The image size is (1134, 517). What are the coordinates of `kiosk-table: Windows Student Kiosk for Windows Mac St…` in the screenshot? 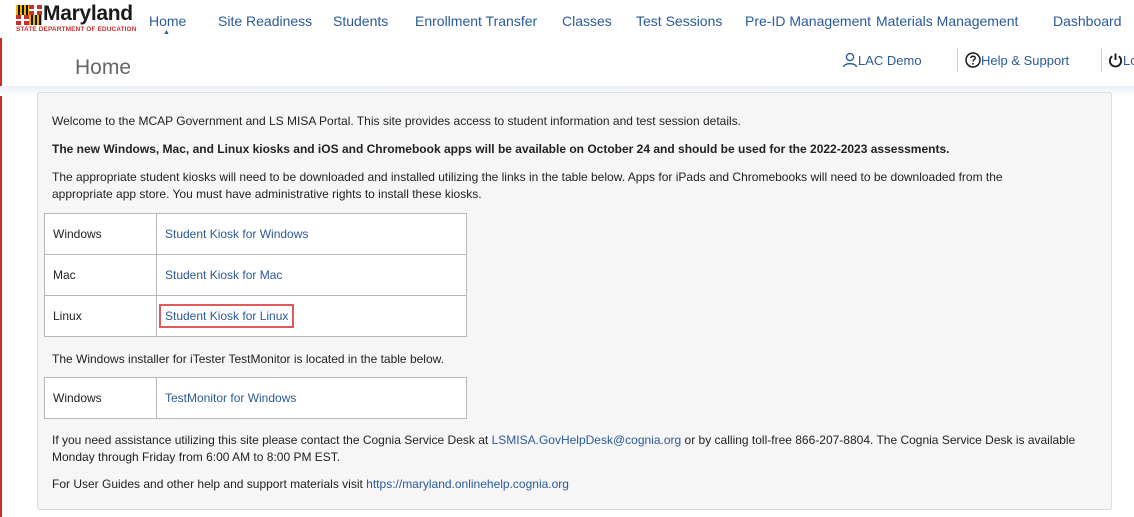 It's located at (255, 275).